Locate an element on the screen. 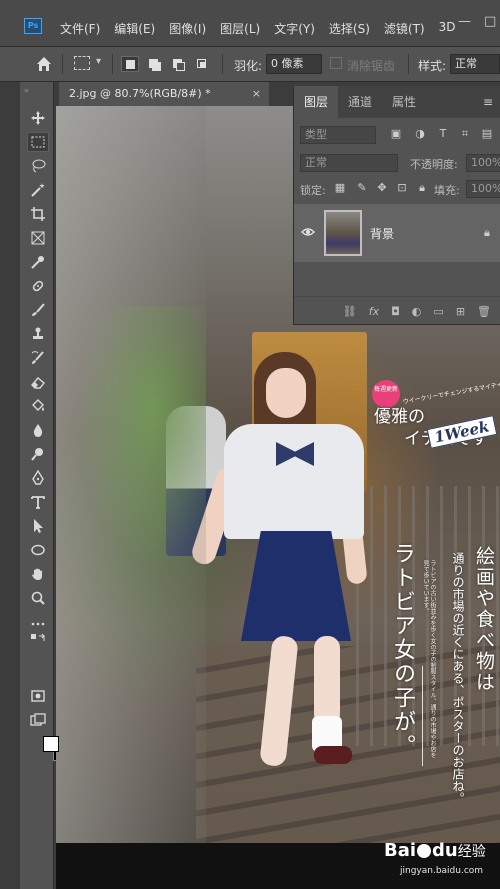  photo-vertical-title: ラトビア女の子が。 is located at coordinates (402, 650).